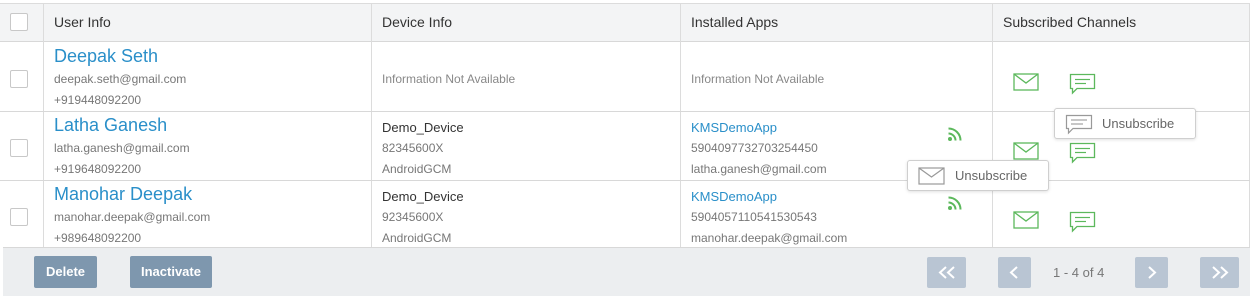 The image size is (1253, 296). Describe the element at coordinates (106, 56) in the screenshot. I see `user-name-link: Deepak Seth` at that location.